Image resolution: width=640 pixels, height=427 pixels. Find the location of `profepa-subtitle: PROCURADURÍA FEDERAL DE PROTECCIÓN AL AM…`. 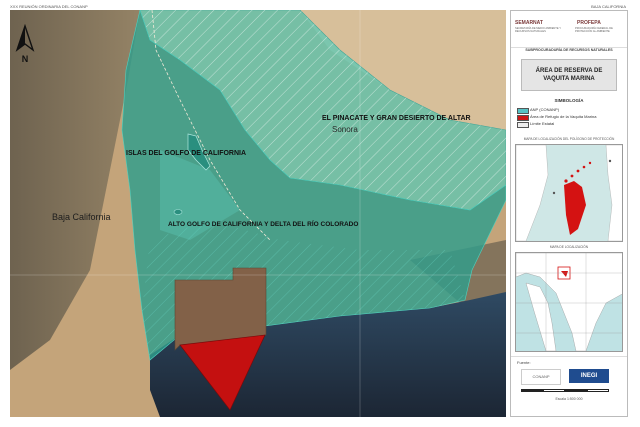

profepa-subtitle: PROCURADURÍA FEDERAL DE PROTECCIÓN AL AM… is located at coordinates (594, 30).